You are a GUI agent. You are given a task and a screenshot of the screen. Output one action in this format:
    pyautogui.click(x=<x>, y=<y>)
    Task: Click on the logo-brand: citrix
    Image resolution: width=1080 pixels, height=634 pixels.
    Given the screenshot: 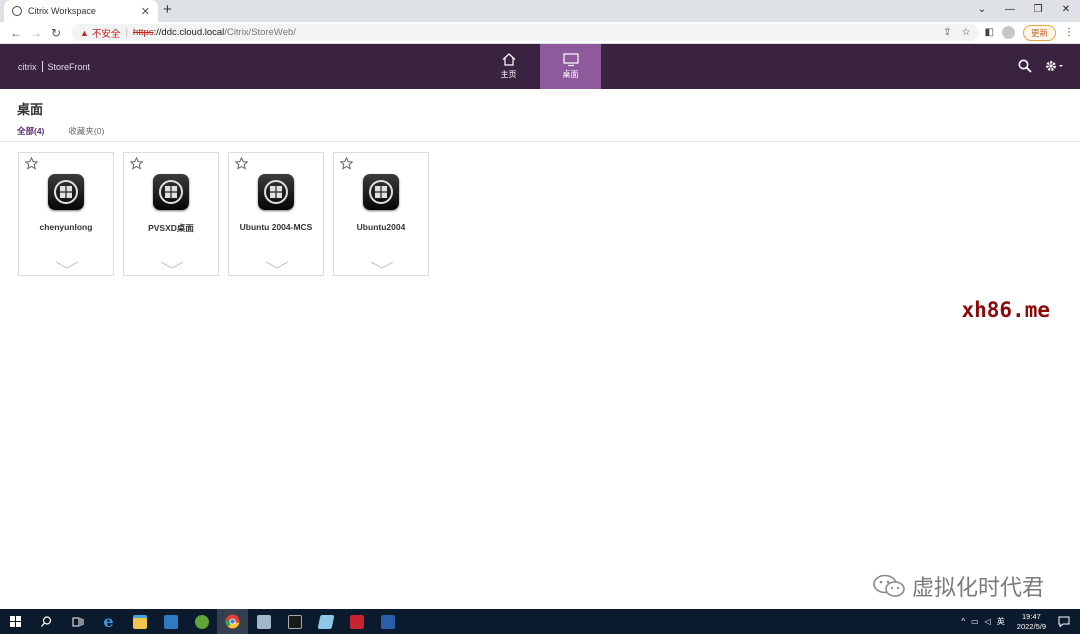 What is the action you would take?
    pyautogui.click(x=27, y=66)
    